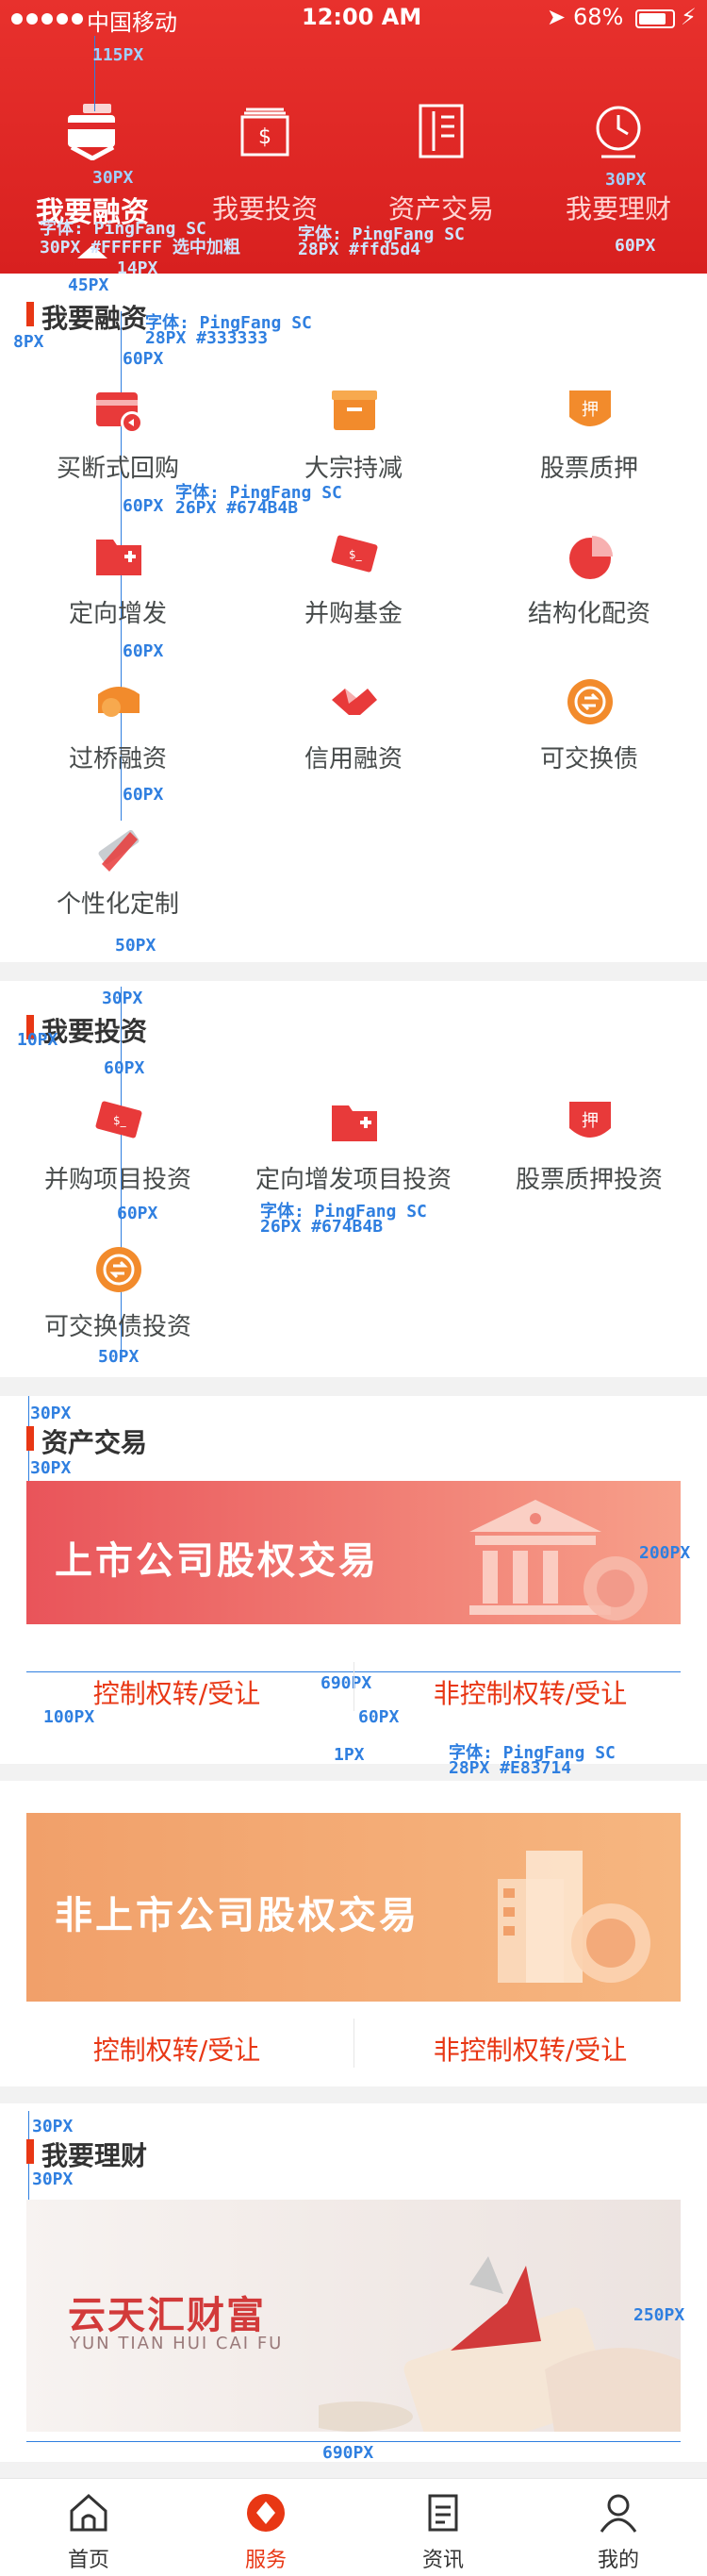  What do you see at coordinates (94, 2155) in the screenshot?
I see `section-title: 我要理财` at bounding box center [94, 2155].